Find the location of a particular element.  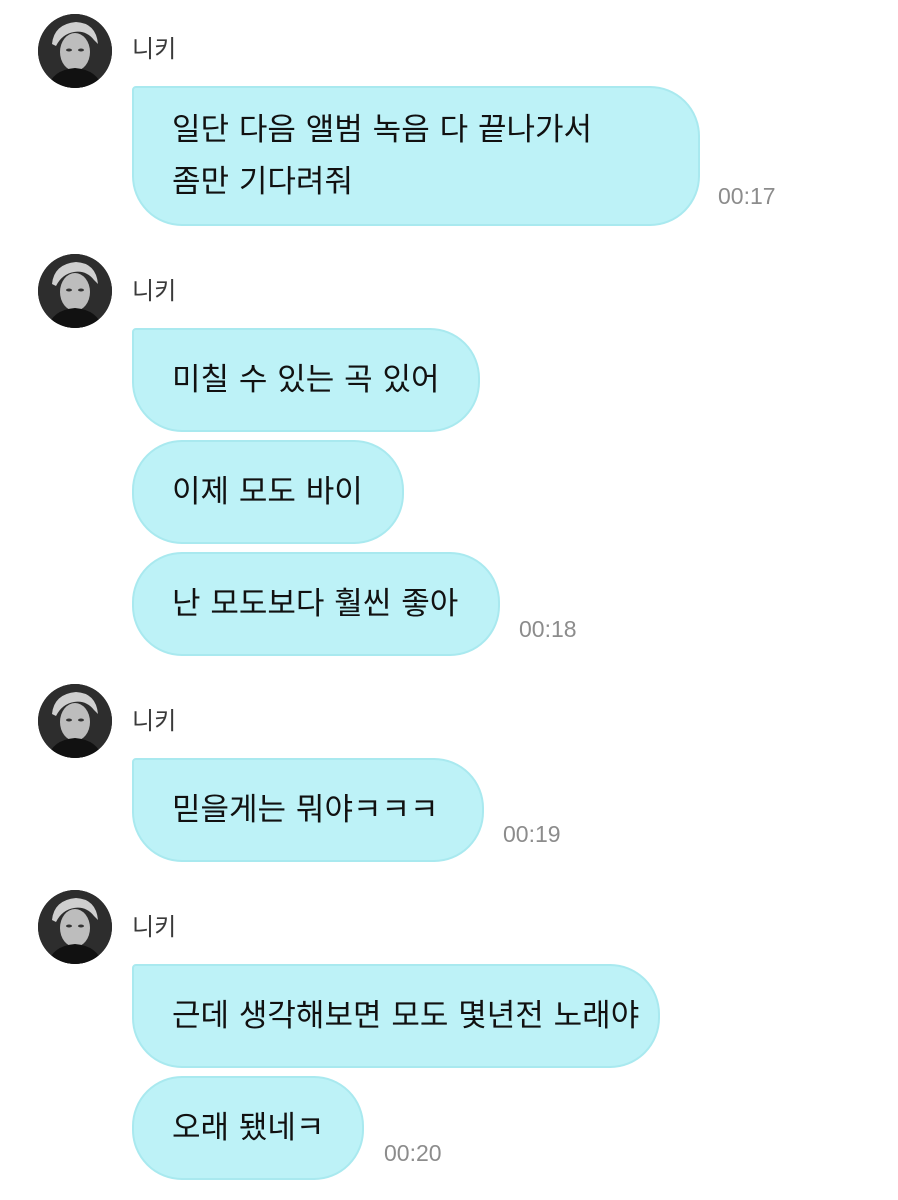

message-line: 오래 됐네ㅋ is located at coordinates (248, 1128).